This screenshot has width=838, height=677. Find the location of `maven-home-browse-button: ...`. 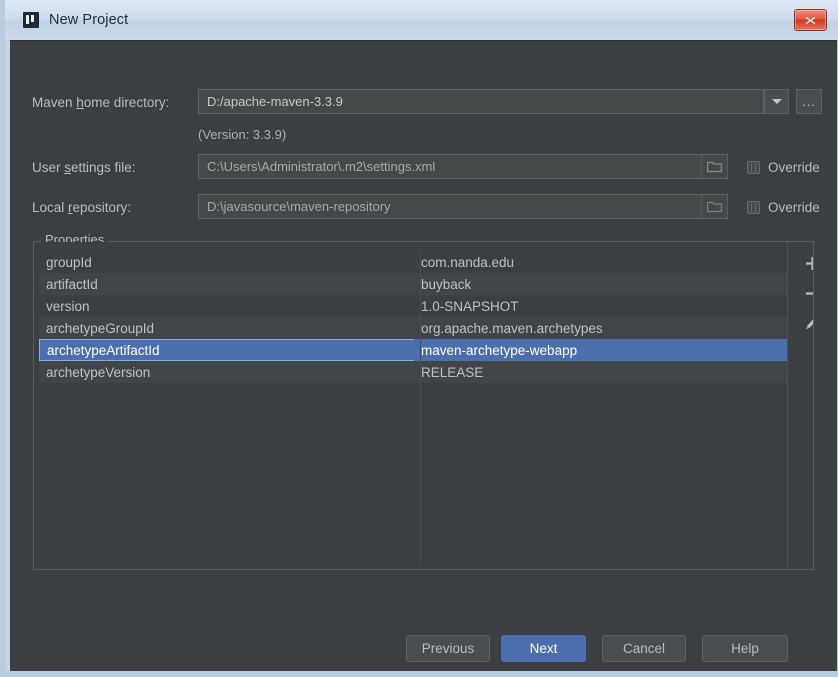

maven-home-browse-button: ... is located at coordinates (809, 101).